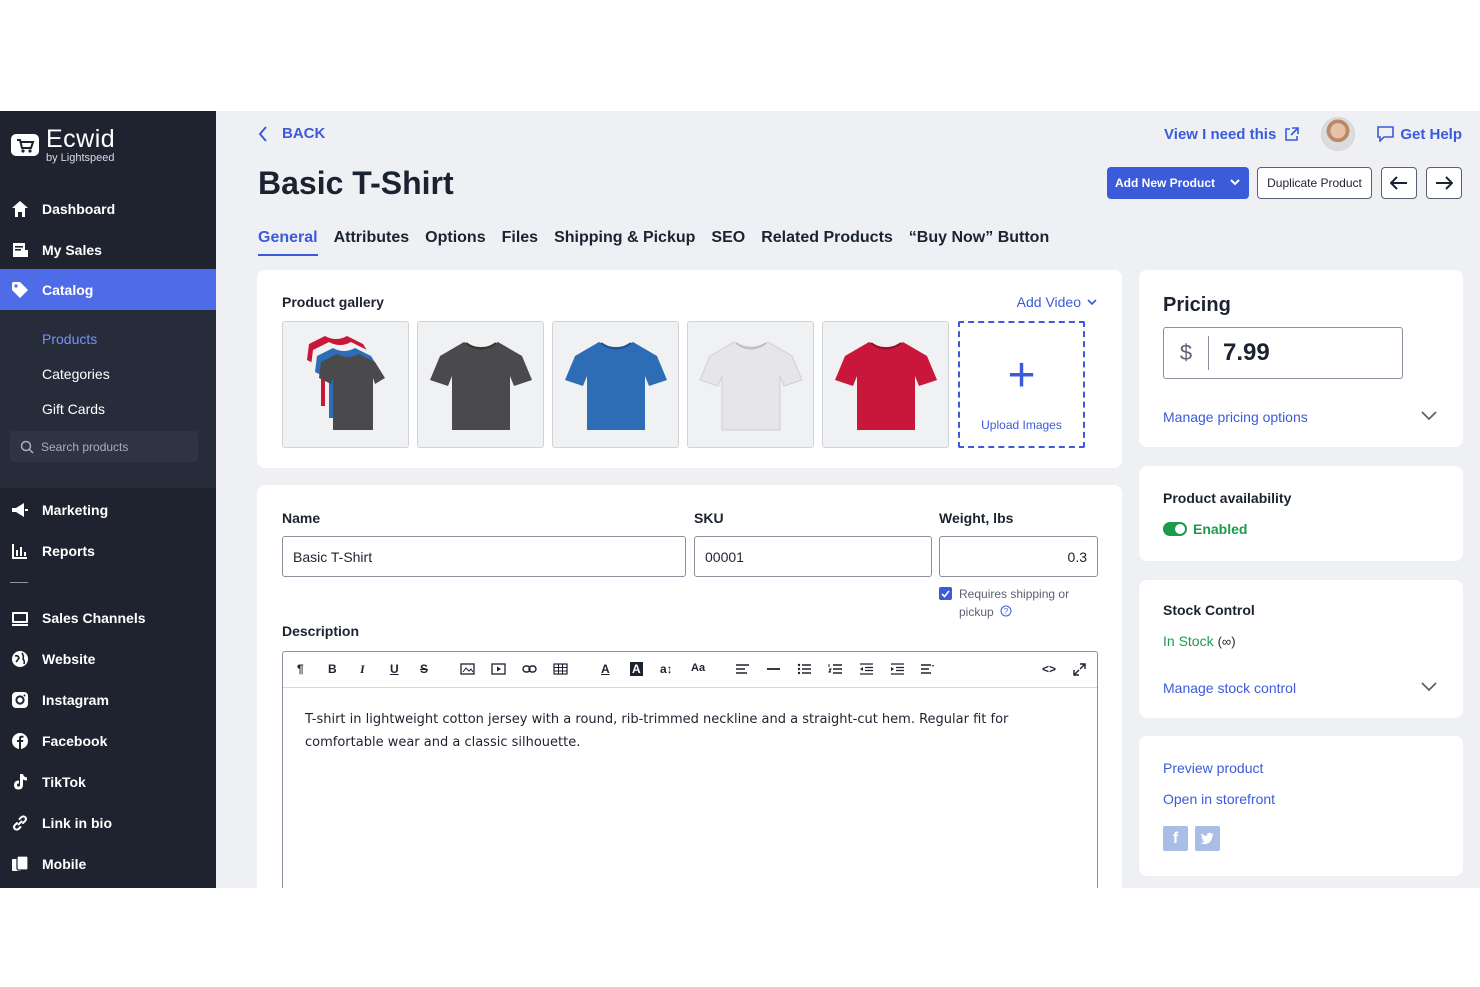 This screenshot has width=1480, height=987. I want to click on arrow-left-icon, so click(1398, 183).